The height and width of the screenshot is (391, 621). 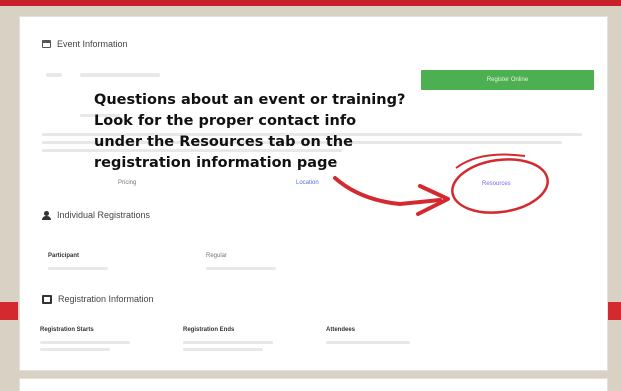 I want to click on annotation-overlay, so click(x=441, y=184).